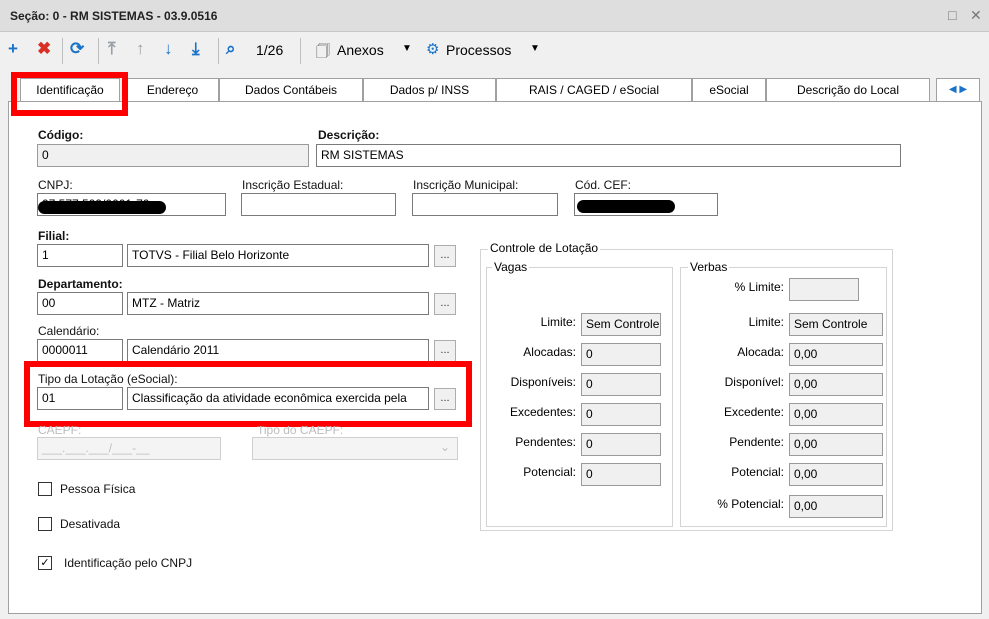 The height and width of the screenshot is (619, 989). What do you see at coordinates (824, 289) in the screenshot?
I see `verbas-pct-limite-field` at bounding box center [824, 289].